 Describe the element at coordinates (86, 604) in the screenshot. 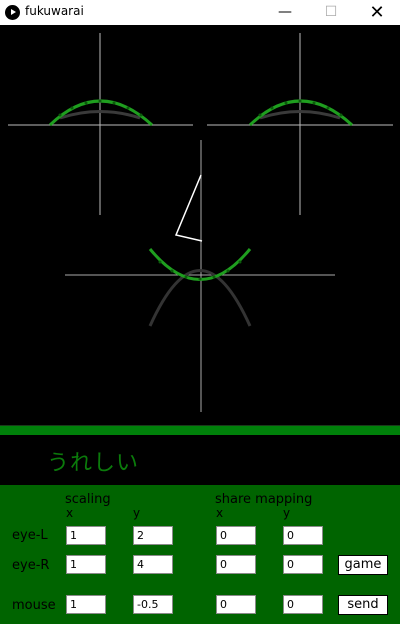

I see `mouse-scaling-x-input` at that location.